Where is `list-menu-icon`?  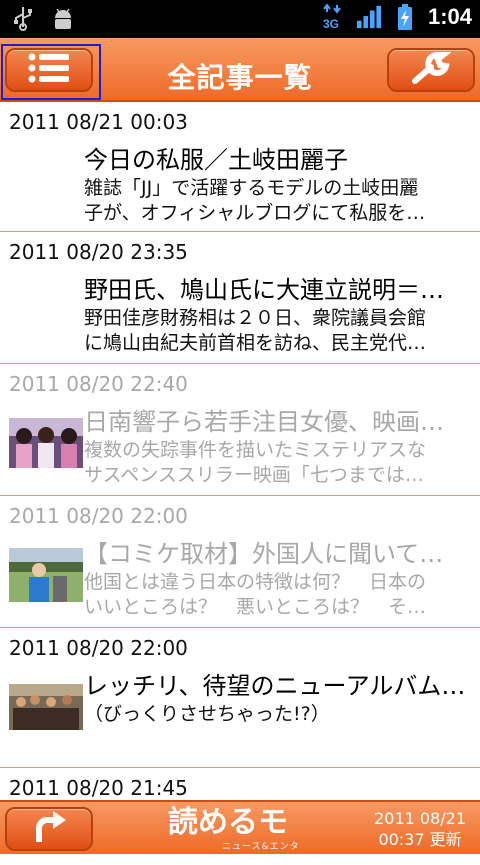
list-menu-icon is located at coordinates (49, 70).